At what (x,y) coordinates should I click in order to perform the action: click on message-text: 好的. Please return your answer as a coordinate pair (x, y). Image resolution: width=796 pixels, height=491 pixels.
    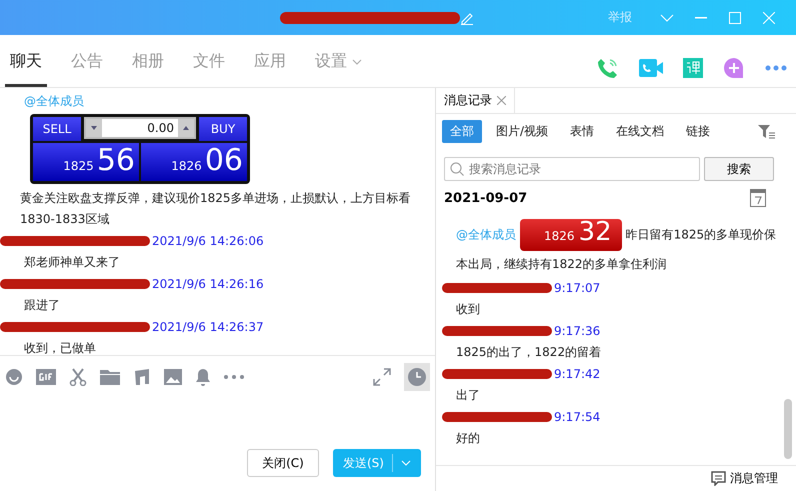
    Looking at the image, I should click on (468, 438).